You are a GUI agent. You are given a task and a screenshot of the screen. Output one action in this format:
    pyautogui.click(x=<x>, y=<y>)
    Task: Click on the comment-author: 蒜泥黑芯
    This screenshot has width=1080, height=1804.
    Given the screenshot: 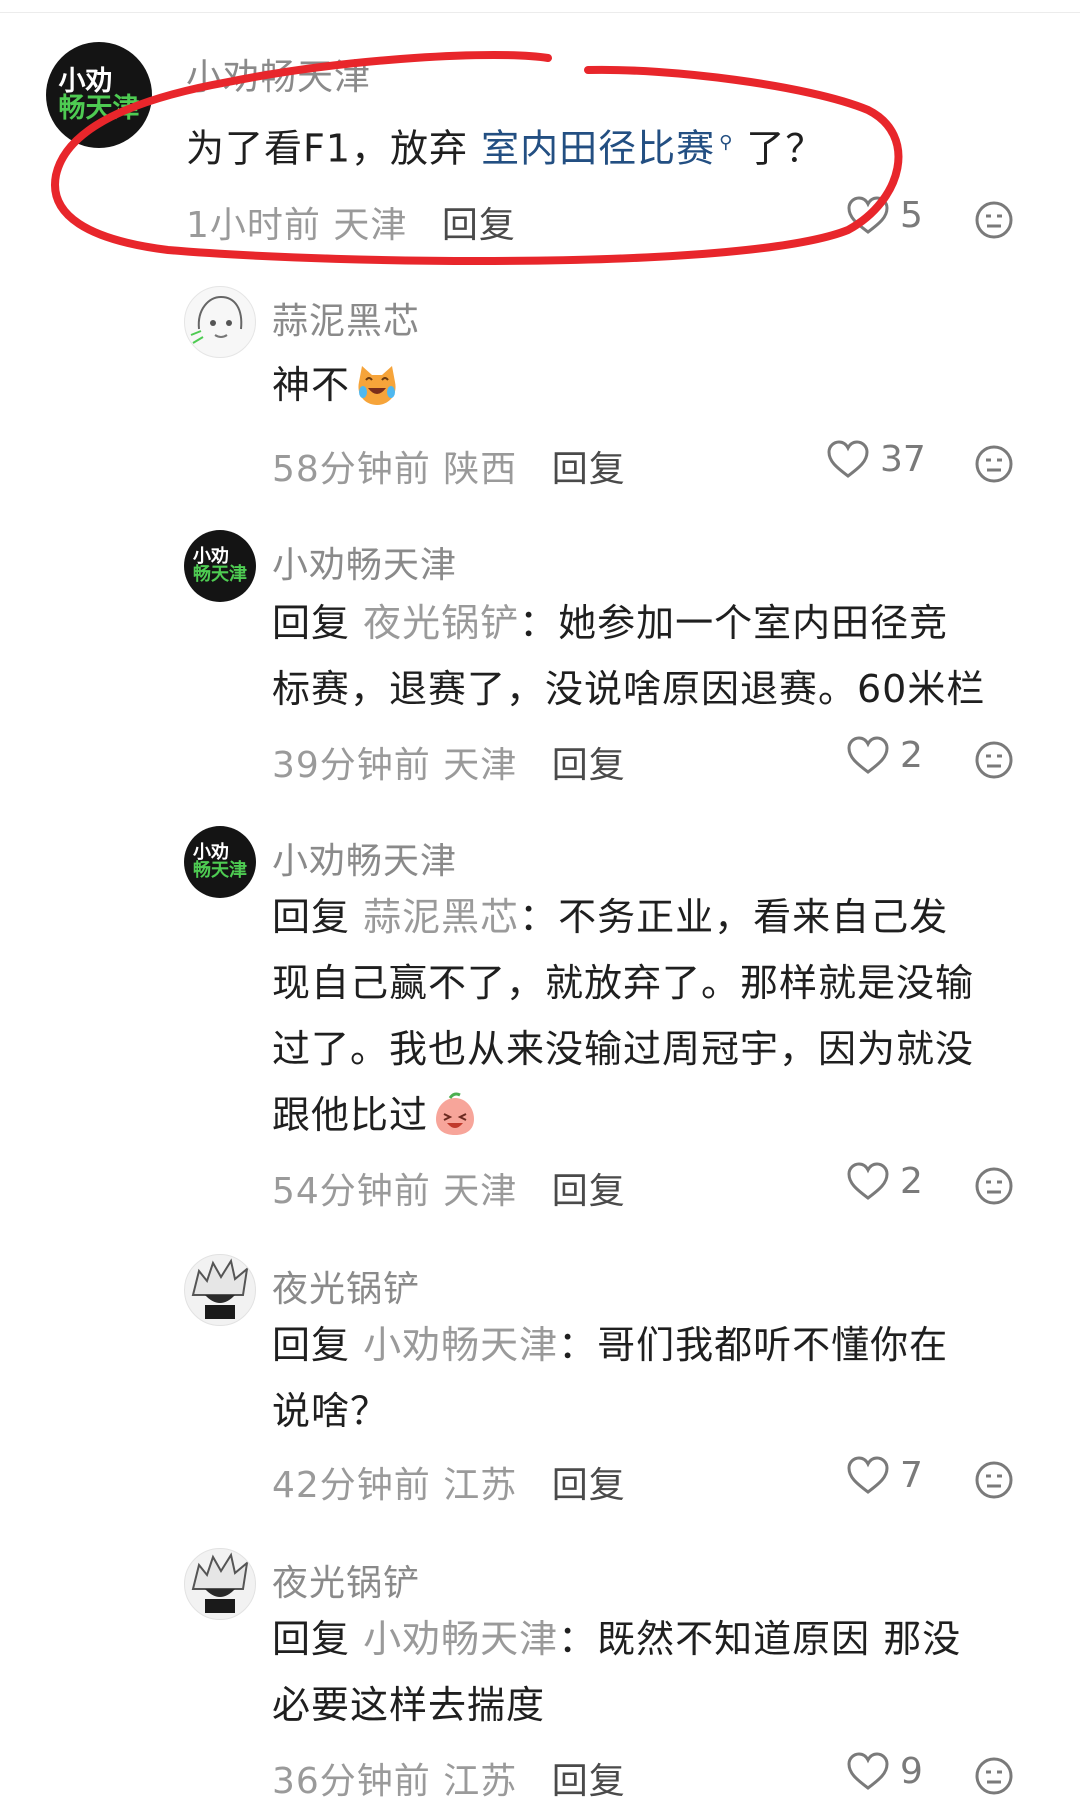 What is the action you would take?
    pyautogui.click(x=346, y=318)
    